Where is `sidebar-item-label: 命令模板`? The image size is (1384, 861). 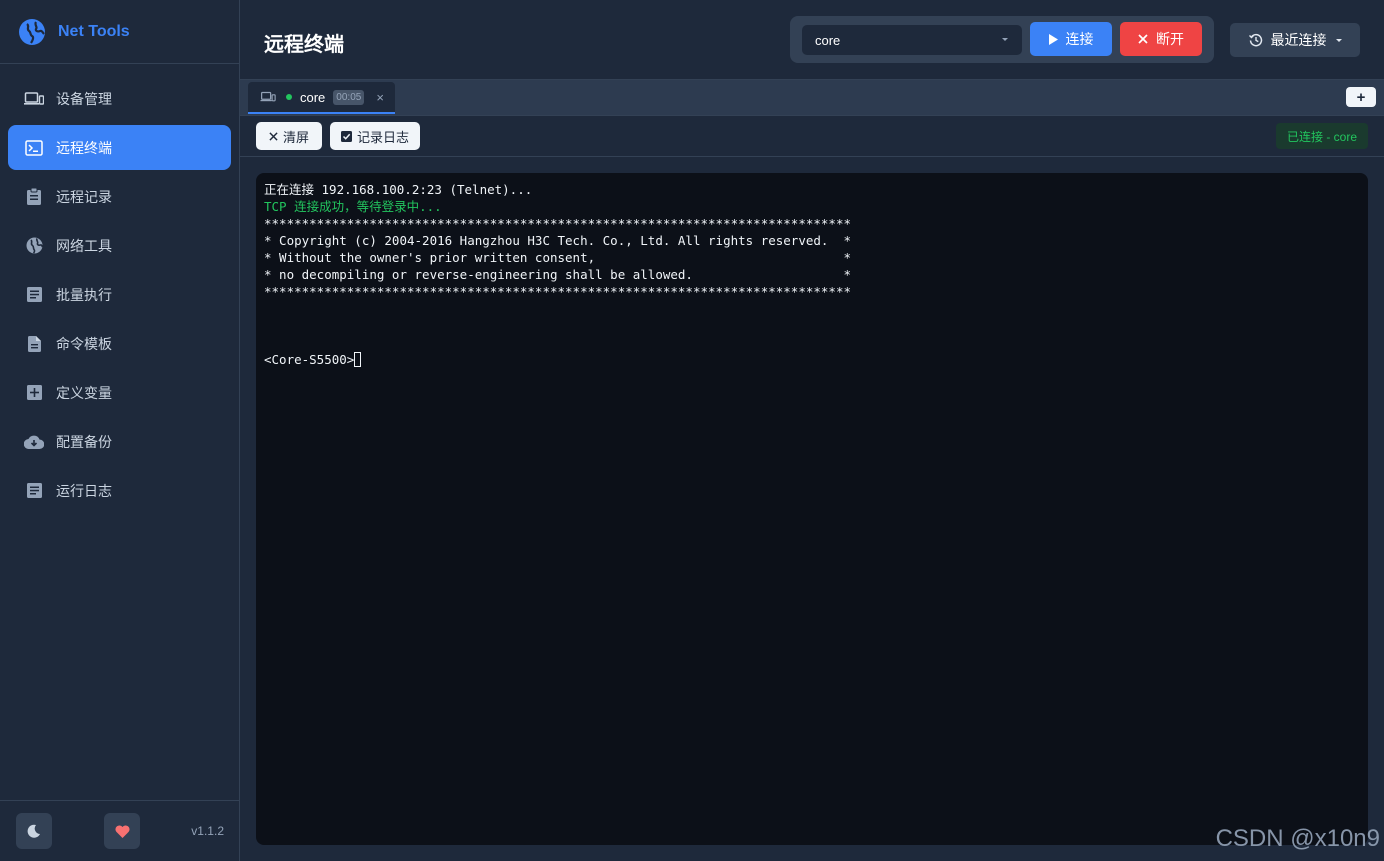 sidebar-item-label: 命令模板 is located at coordinates (84, 343).